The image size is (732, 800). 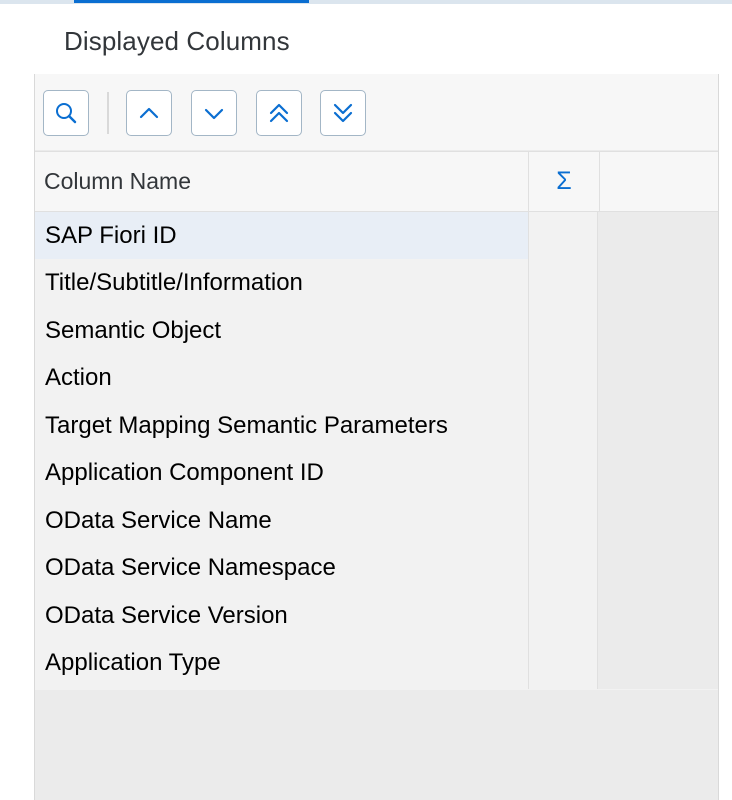 I want to click on table-row: Action, so click(x=281, y=377).